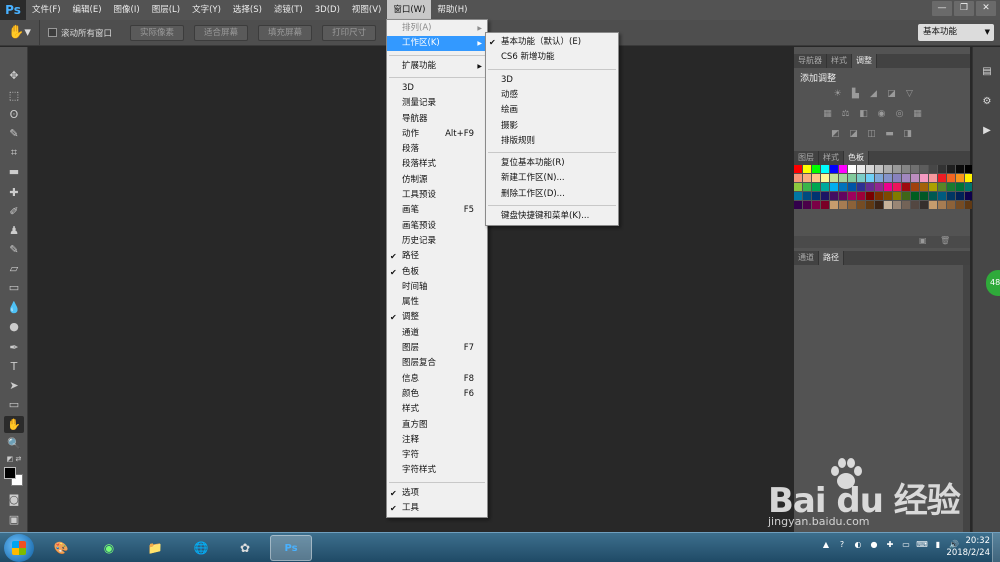  I want to click on tray-plus-icon: ✚, so click(890, 545).